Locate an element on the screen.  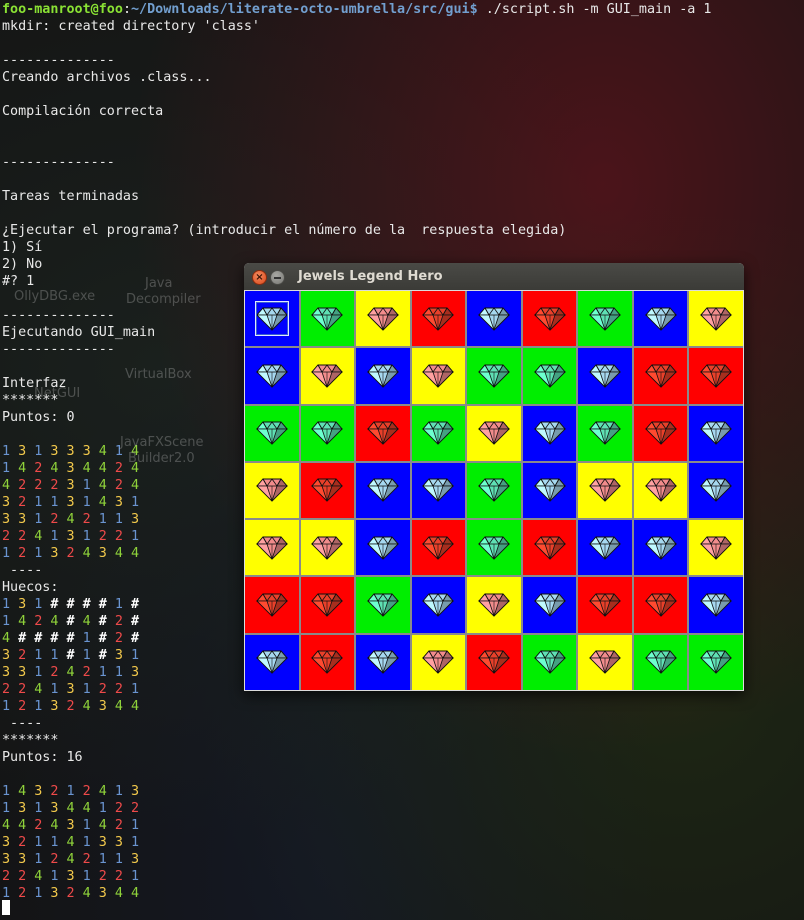
minimize-button is located at coordinates (277, 277).